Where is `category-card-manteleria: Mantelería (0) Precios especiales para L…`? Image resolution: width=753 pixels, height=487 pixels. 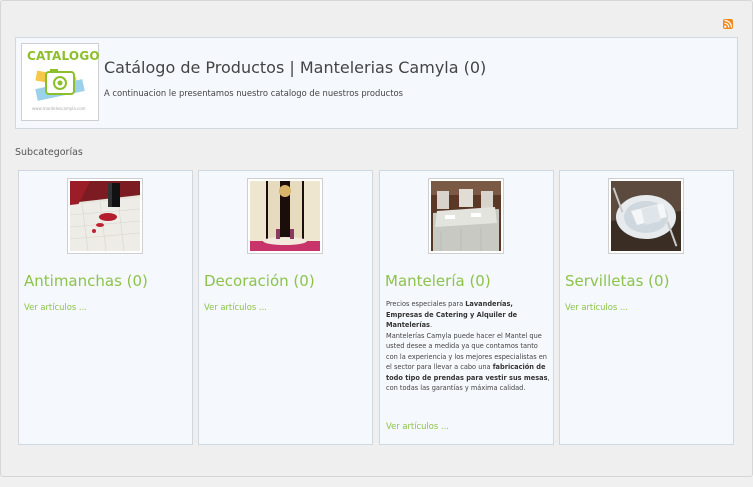
category-card-manteleria: Mantelería (0) Precios especiales para L… is located at coordinates (466, 307).